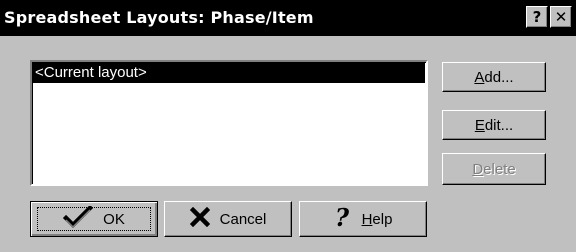 The width and height of the screenshot is (576, 252). Describe the element at coordinates (159, 17) in the screenshot. I see `window-title: Spreadsheet Layouts: Phase/Item` at that location.